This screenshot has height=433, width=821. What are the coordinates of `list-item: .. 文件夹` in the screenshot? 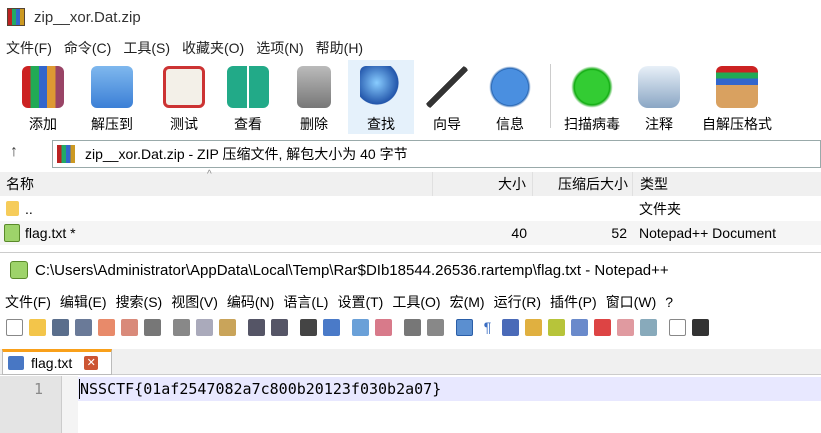 It's located at (410, 209).